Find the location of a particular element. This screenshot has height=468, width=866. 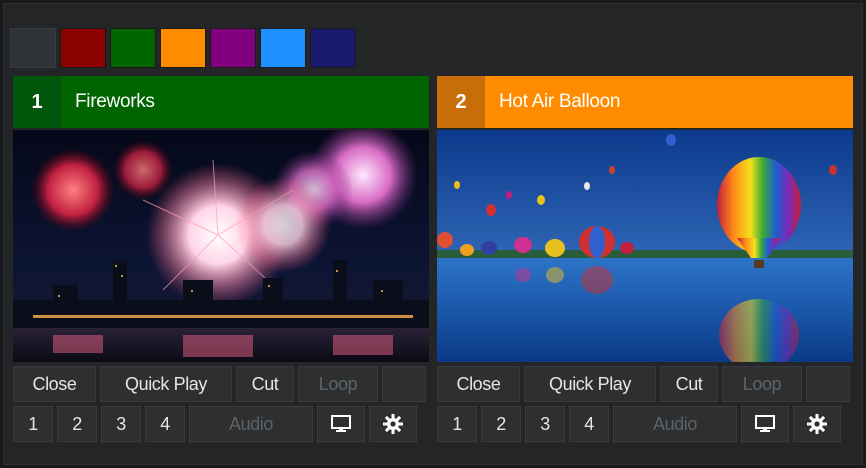

panel-title: Fireworks is located at coordinates (115, 101).